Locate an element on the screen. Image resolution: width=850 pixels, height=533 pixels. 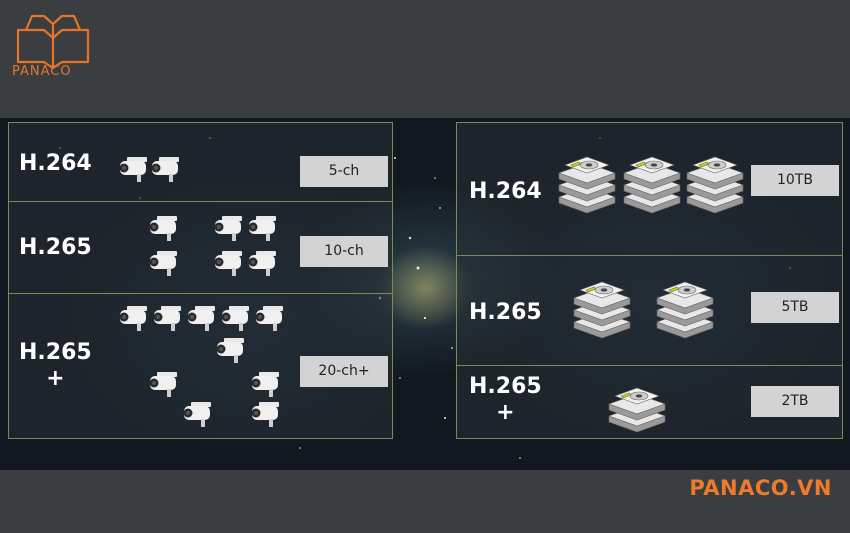
left-row-1: H.264 5-ch is located at coordinates (200, 162).